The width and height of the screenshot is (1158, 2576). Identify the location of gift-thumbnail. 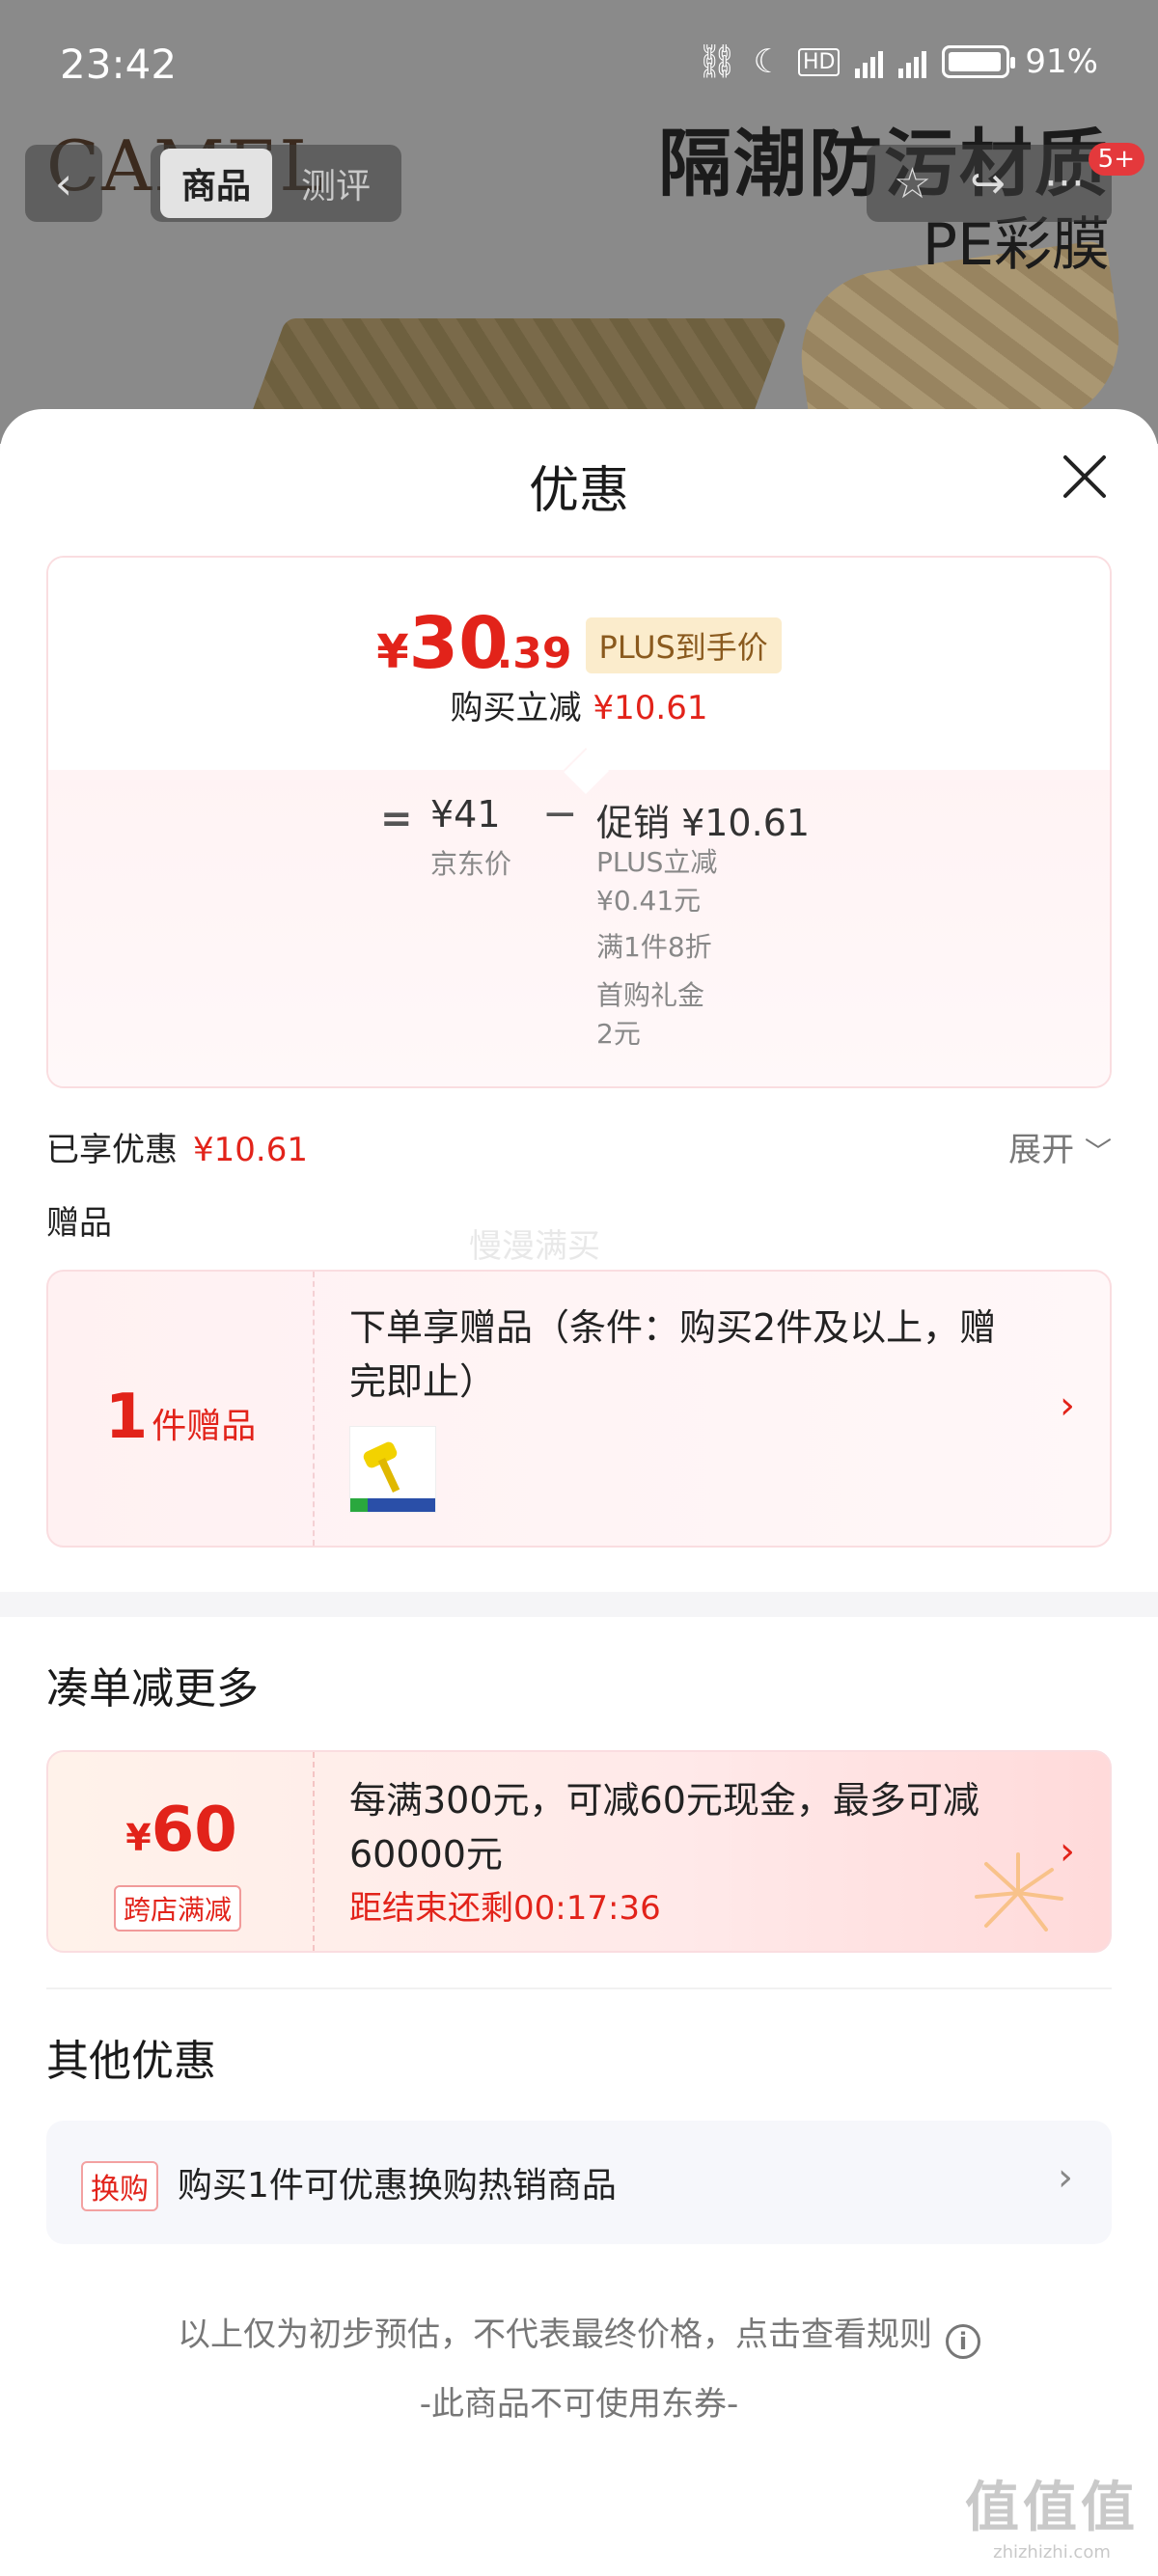
(392, 1470).